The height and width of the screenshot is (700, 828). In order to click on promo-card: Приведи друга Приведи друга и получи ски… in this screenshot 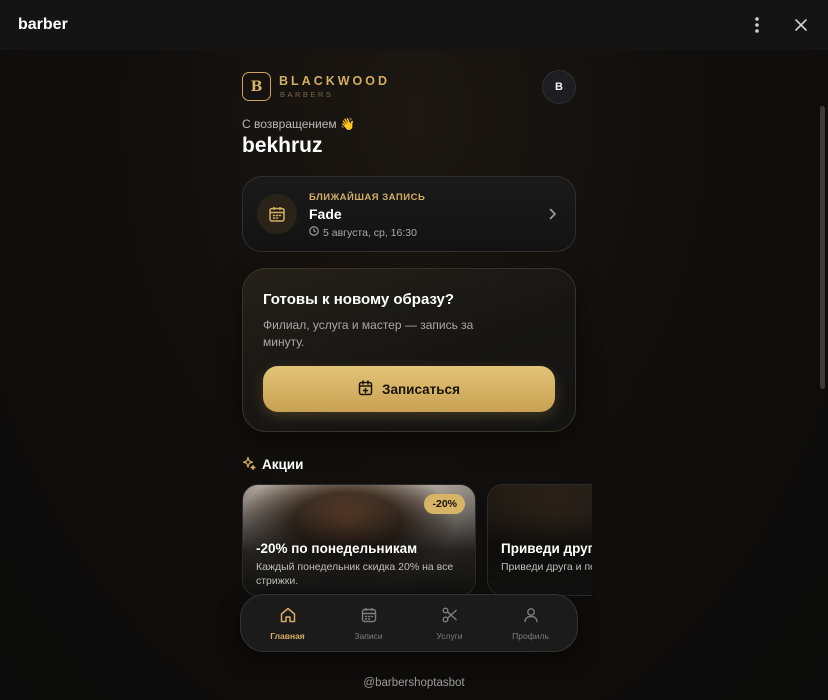, I will do `click(539, 540)`.